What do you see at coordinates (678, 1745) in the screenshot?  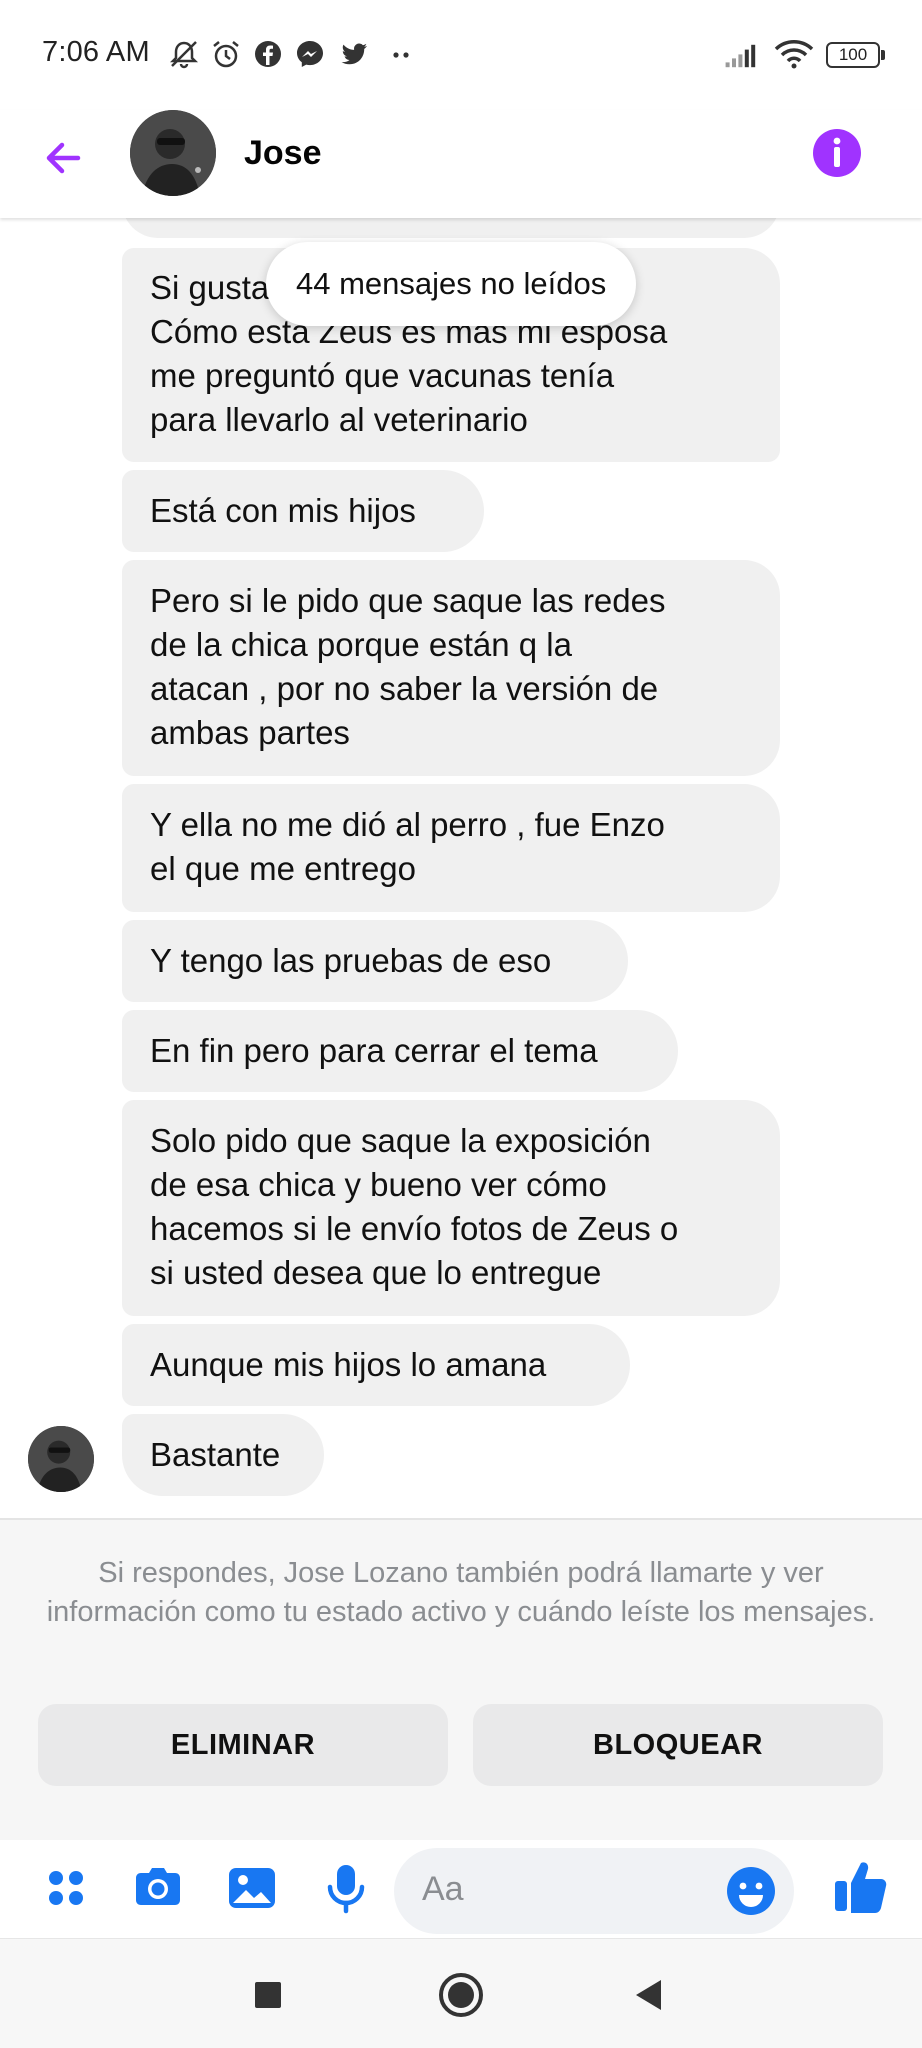 I see `block-button: BLOQUEAR` at bounding box center [678, 1745].